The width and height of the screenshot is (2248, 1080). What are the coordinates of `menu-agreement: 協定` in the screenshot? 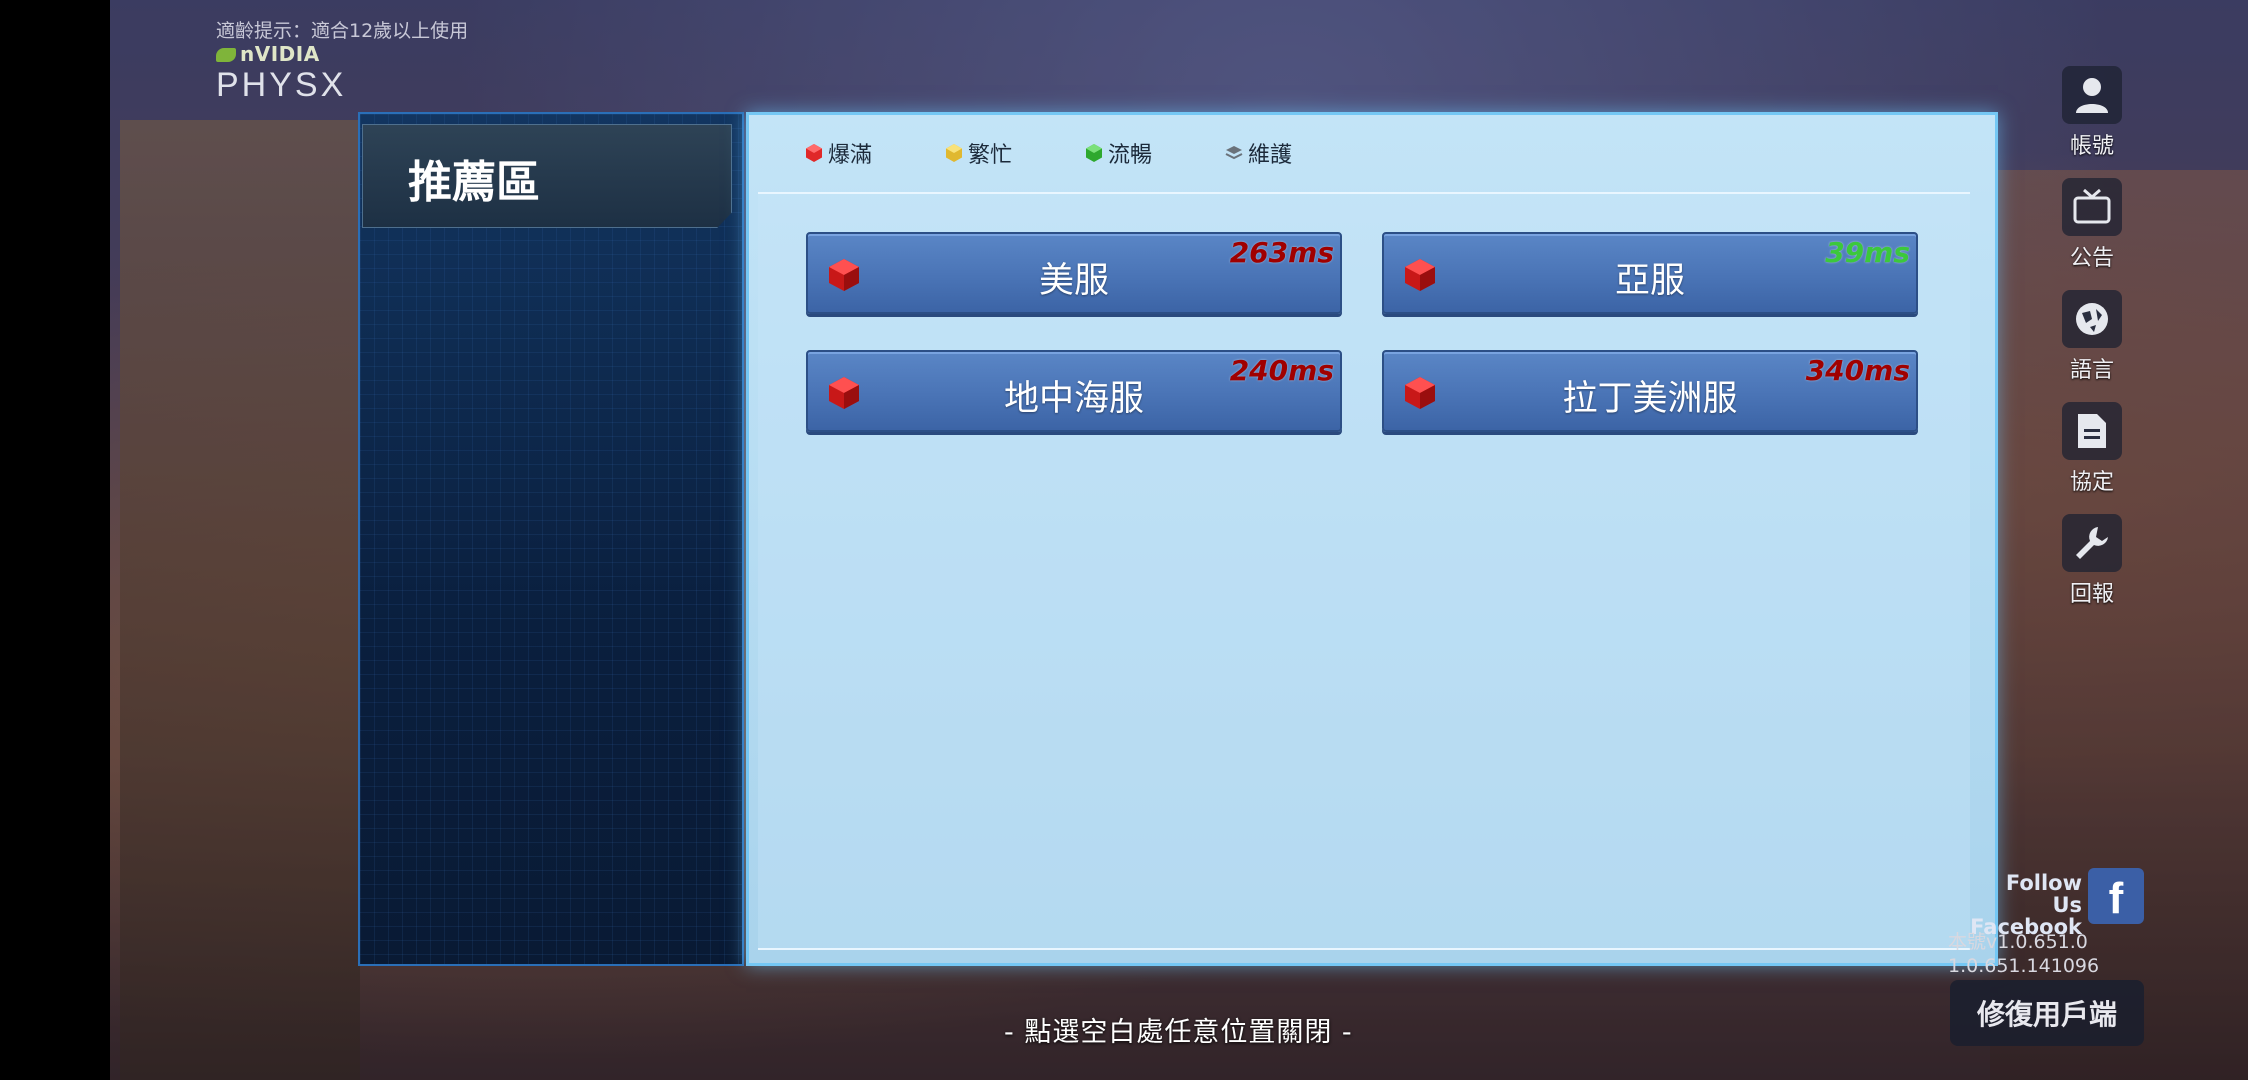 It's located at (2092, 458).